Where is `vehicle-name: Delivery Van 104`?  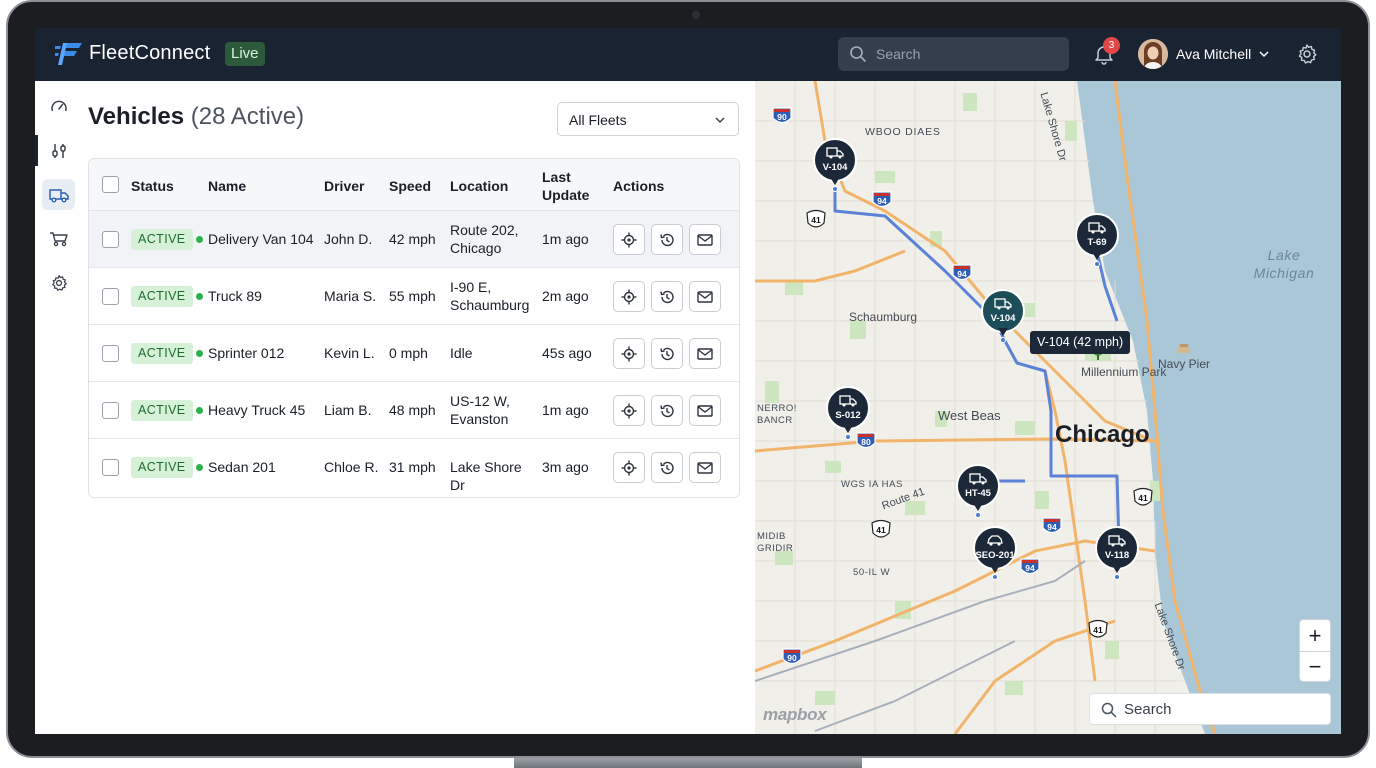 vehicle-name: Delivery Van 104 is located at coordinates (261, 239).